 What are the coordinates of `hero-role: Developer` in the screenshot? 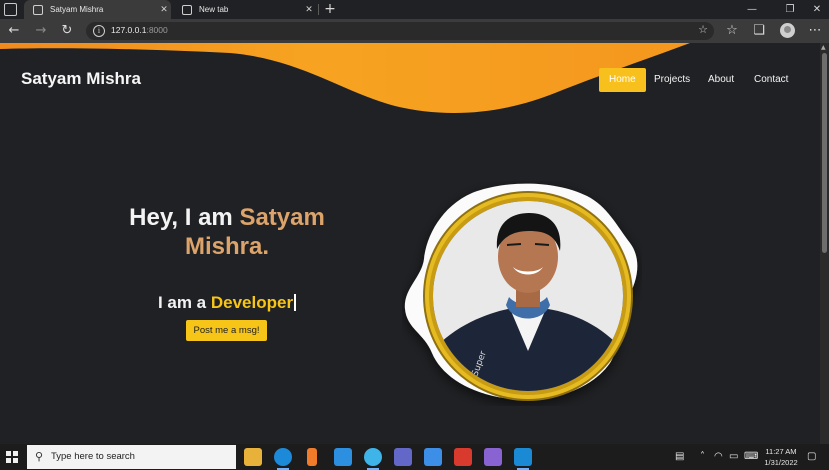 It's located at (252, 302).